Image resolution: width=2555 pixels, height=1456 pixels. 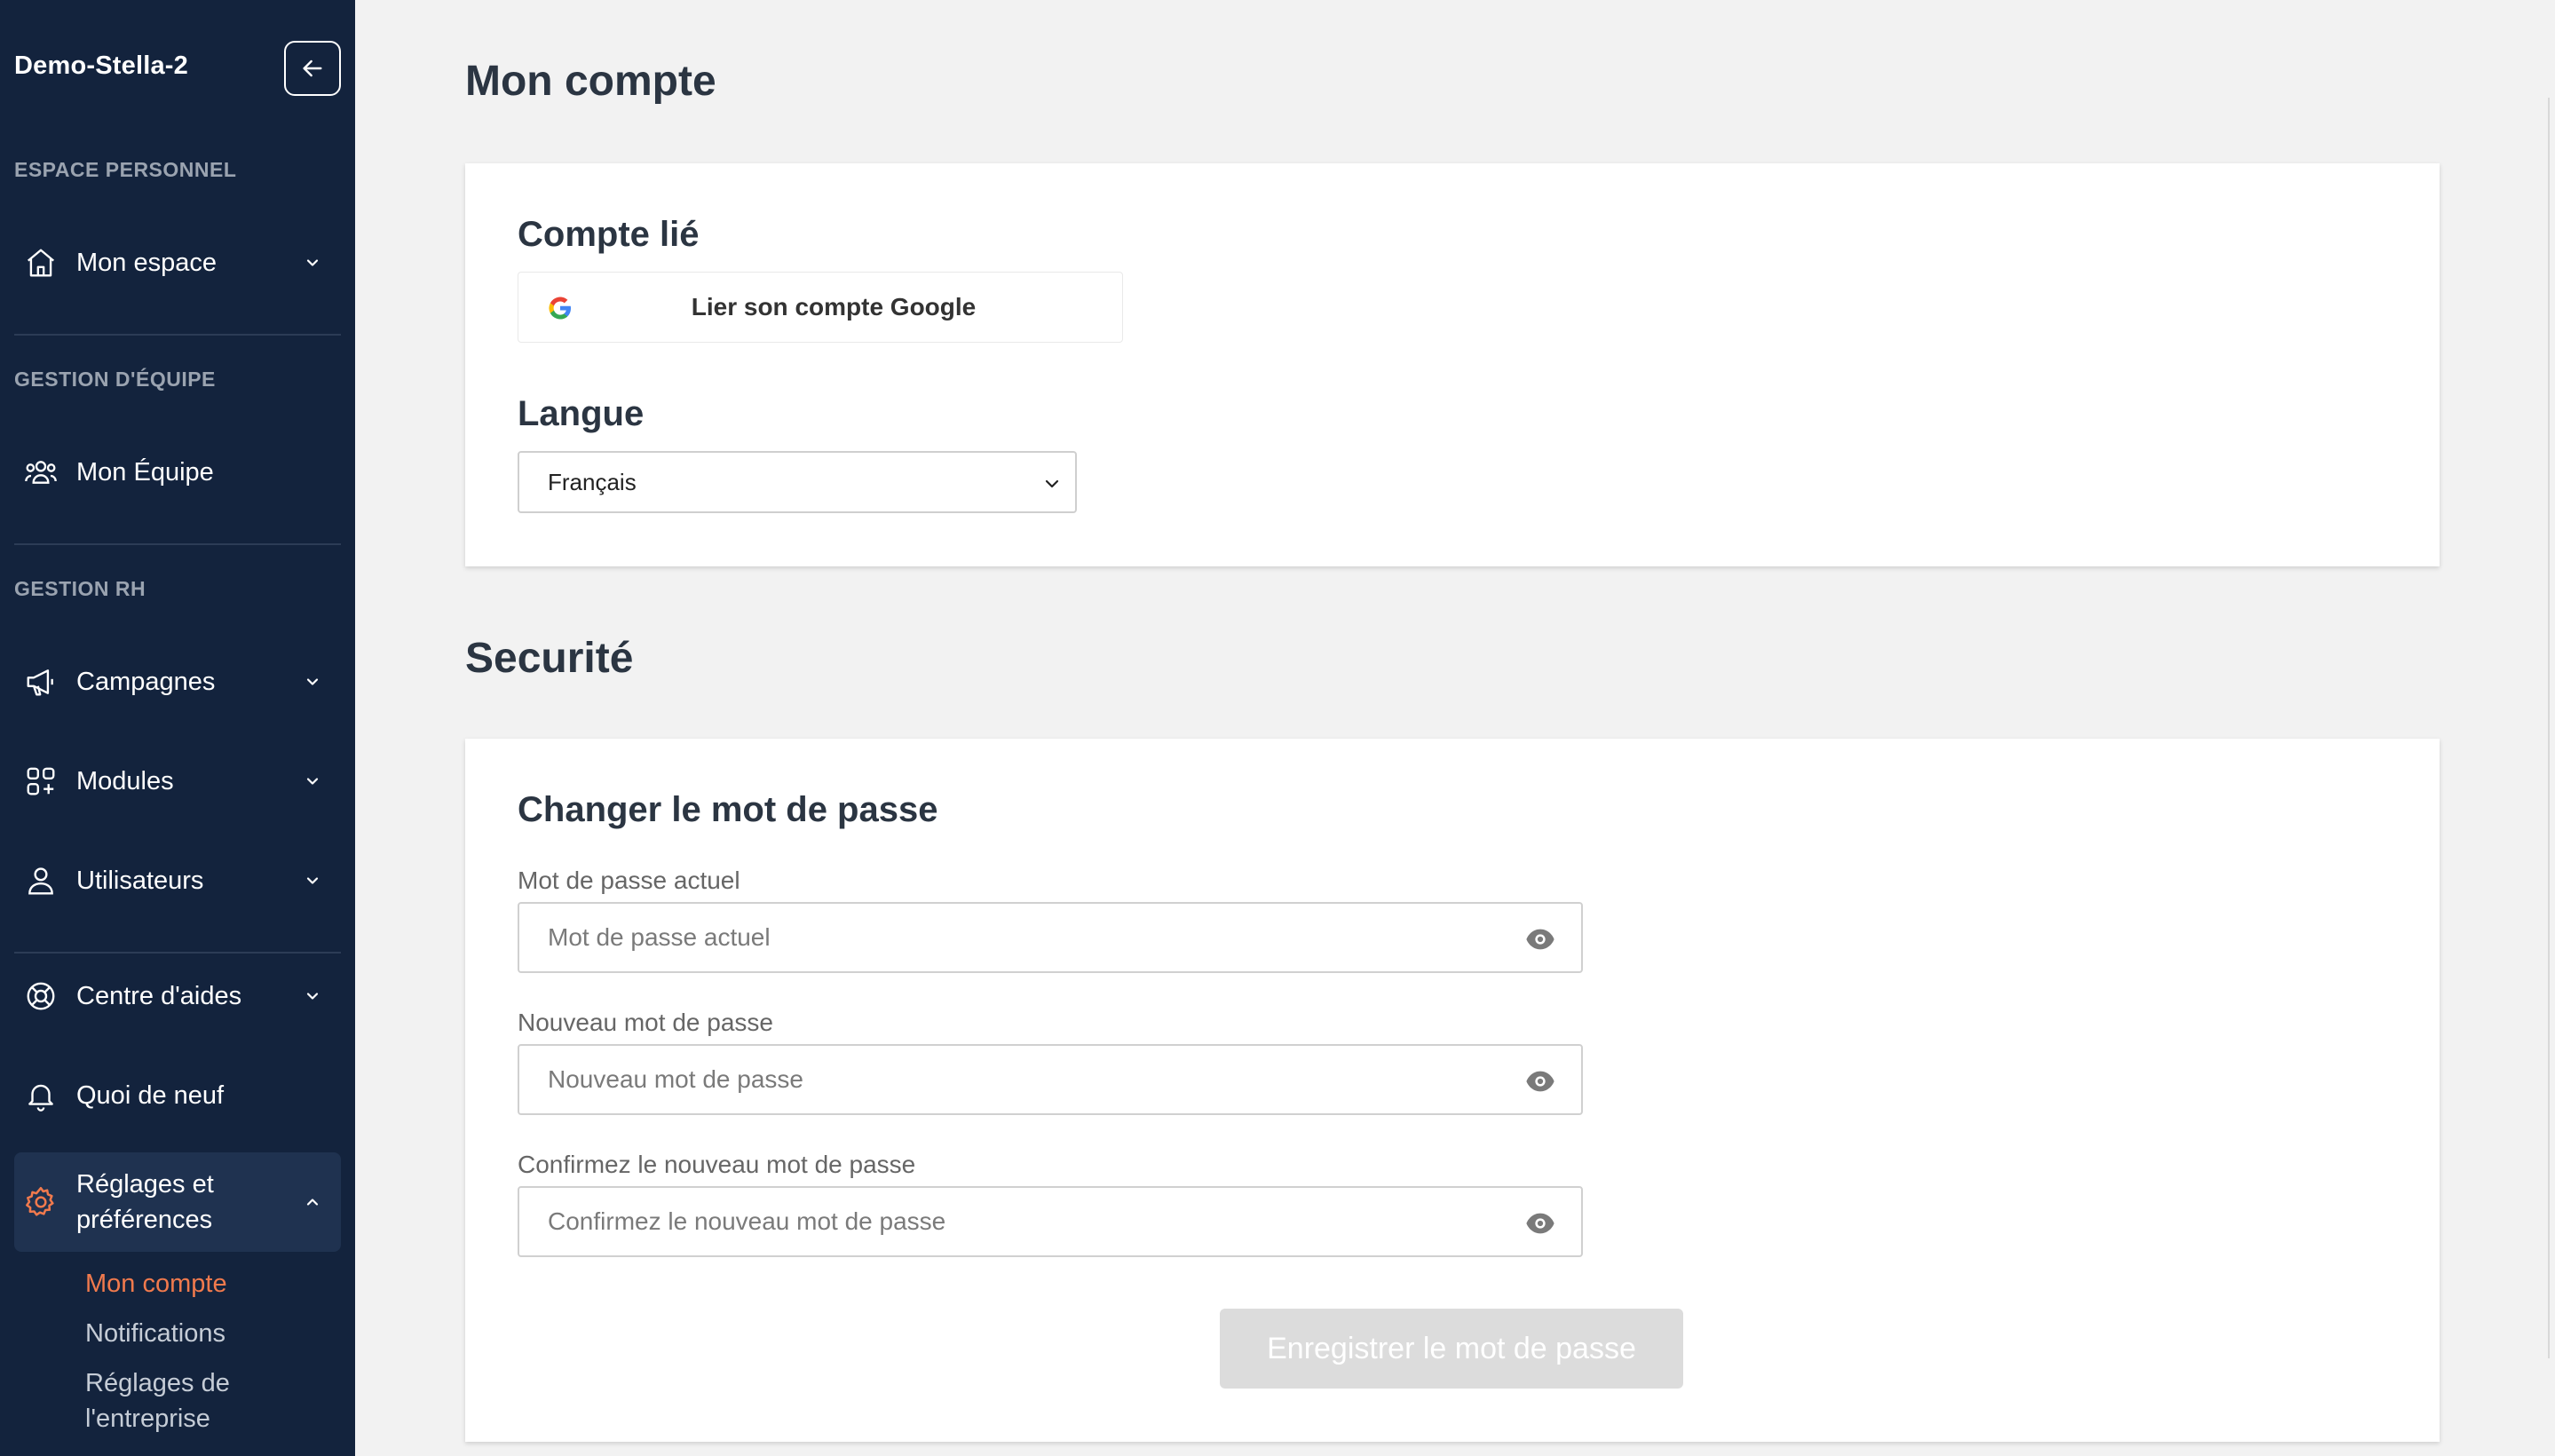 What do you see at coordinates (1014, 937) in the screenshot?
I see `current-password-input` at bounding box center [1014, 937].